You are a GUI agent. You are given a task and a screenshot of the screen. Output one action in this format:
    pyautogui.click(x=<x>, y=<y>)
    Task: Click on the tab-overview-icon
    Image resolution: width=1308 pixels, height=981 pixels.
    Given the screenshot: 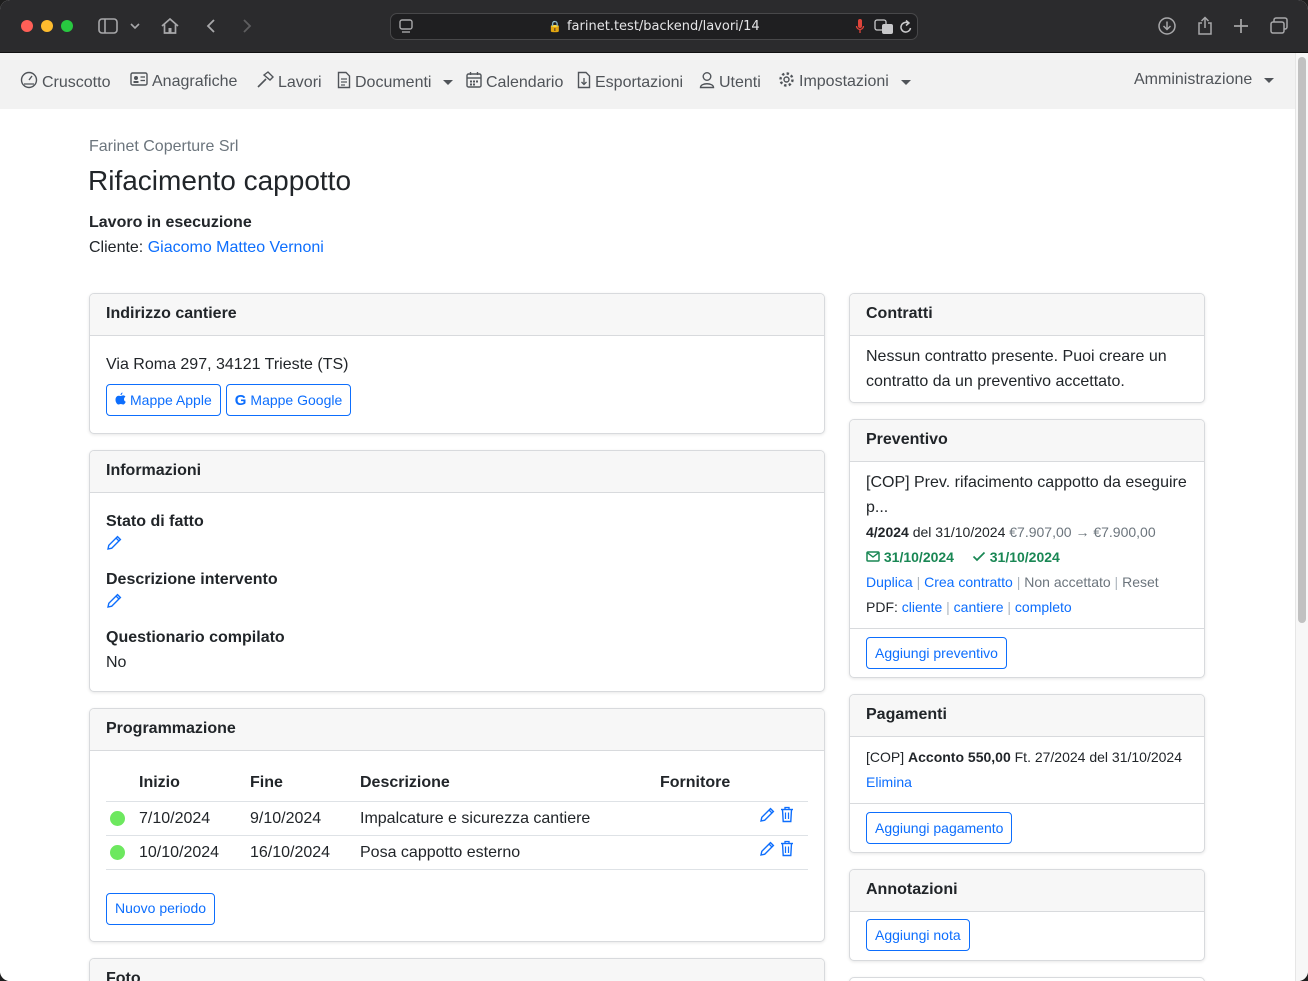 What is the action you would take?
    pyautogui.click(x=1279, y=26)
    